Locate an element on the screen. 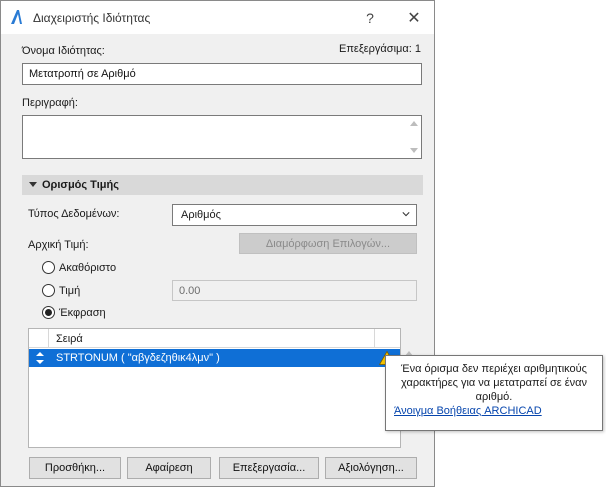 The width and height of the screenshot is (606, 487). section-collapse-icon is located at coordinates (33, 184).